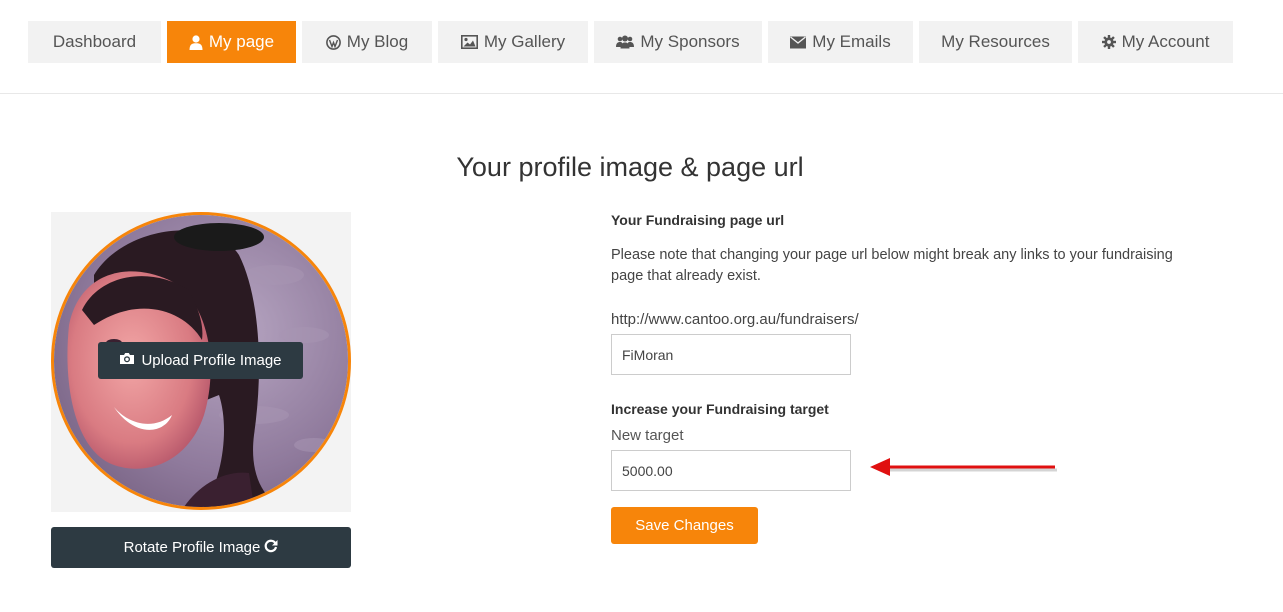  What do you see at coordinates (684, 525) in the screenshot?
I see `save-changes-button: Save Changes` at bounding box center [684, 525].